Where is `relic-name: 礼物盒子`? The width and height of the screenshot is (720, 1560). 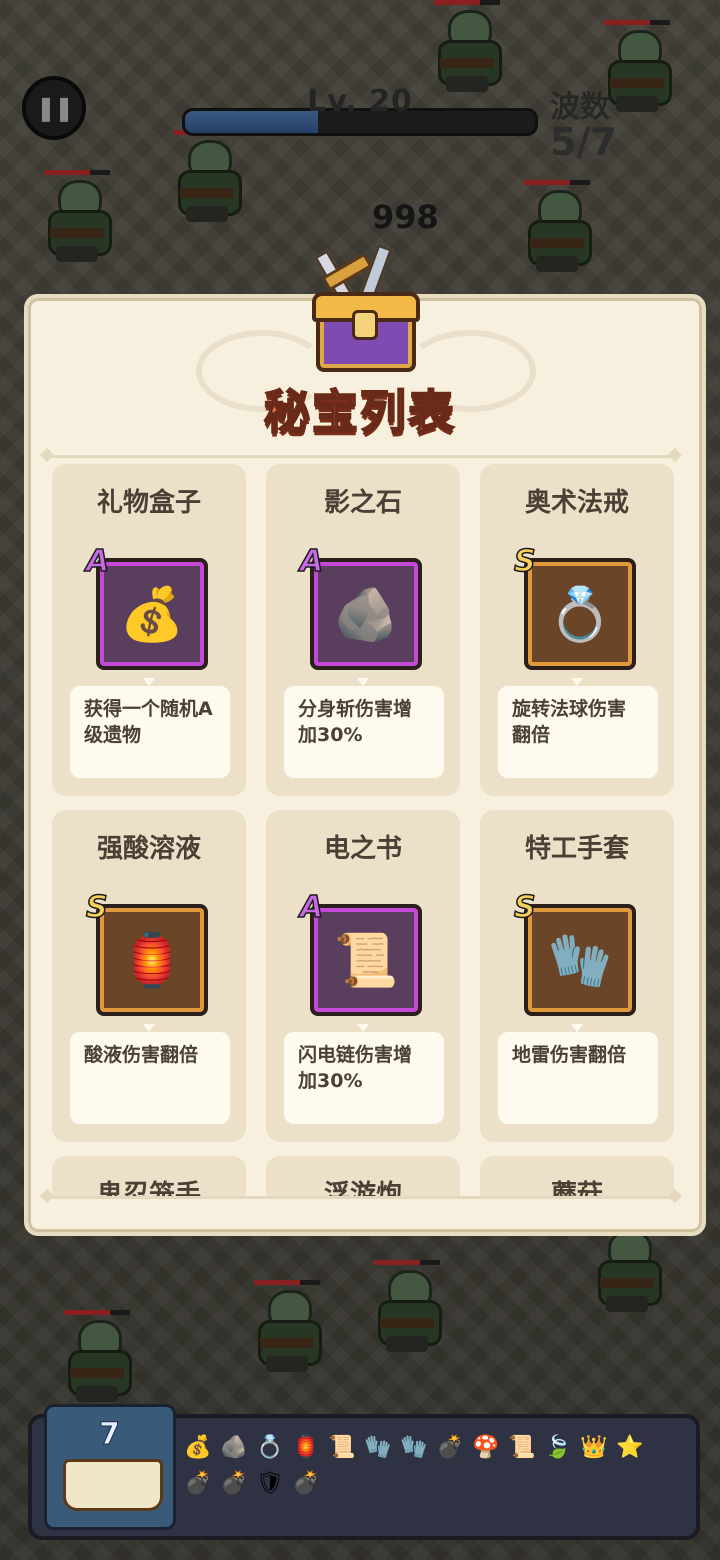 relic-name: 礼物盒子 is located at coordinates (148, 503).